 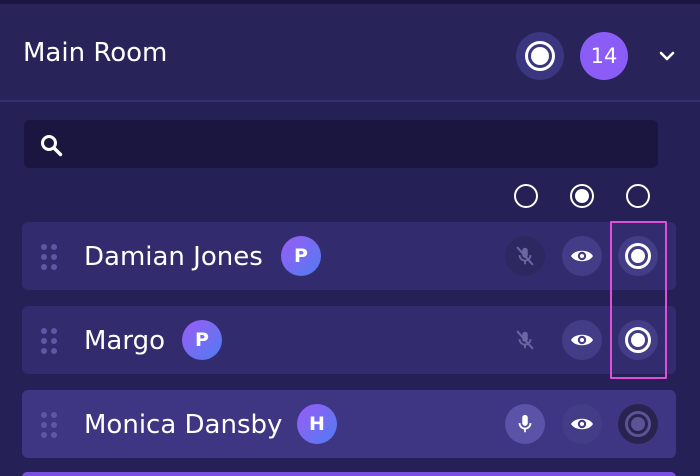 I want to click on room-broadcast-toggle, so click(x=540, y=56).